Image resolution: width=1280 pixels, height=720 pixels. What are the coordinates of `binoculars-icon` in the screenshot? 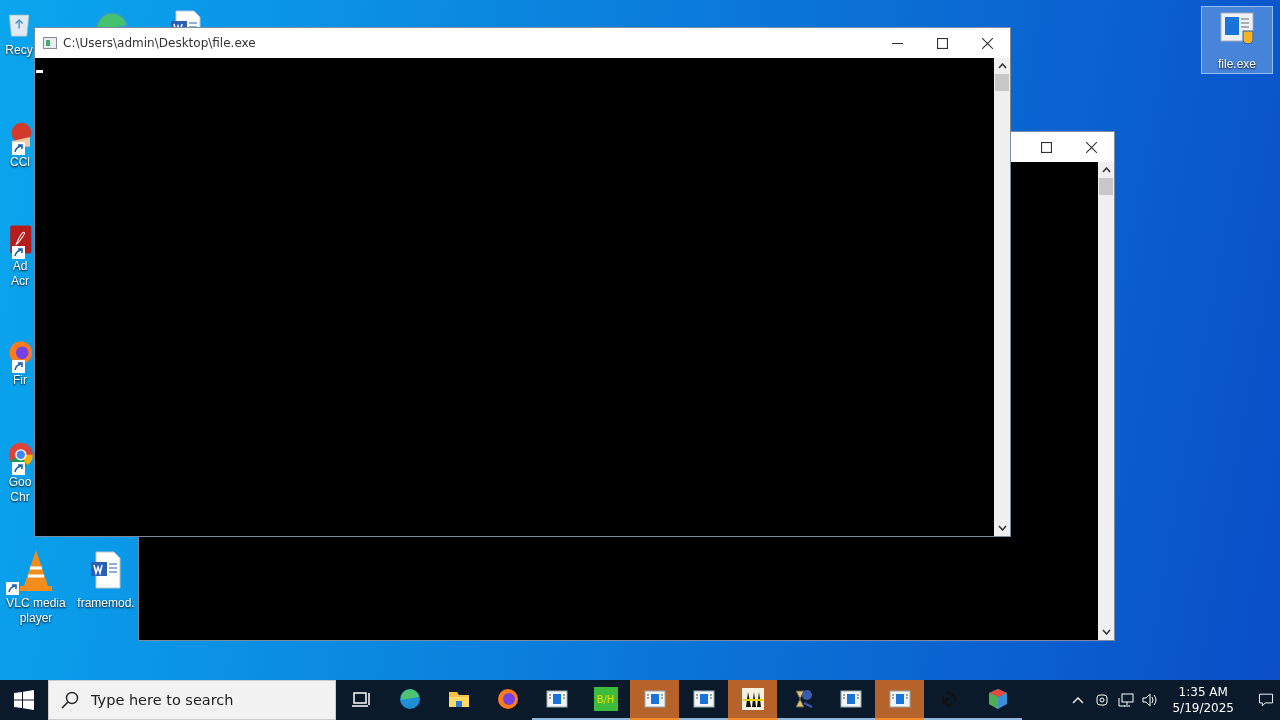 It's located at (752, 699).